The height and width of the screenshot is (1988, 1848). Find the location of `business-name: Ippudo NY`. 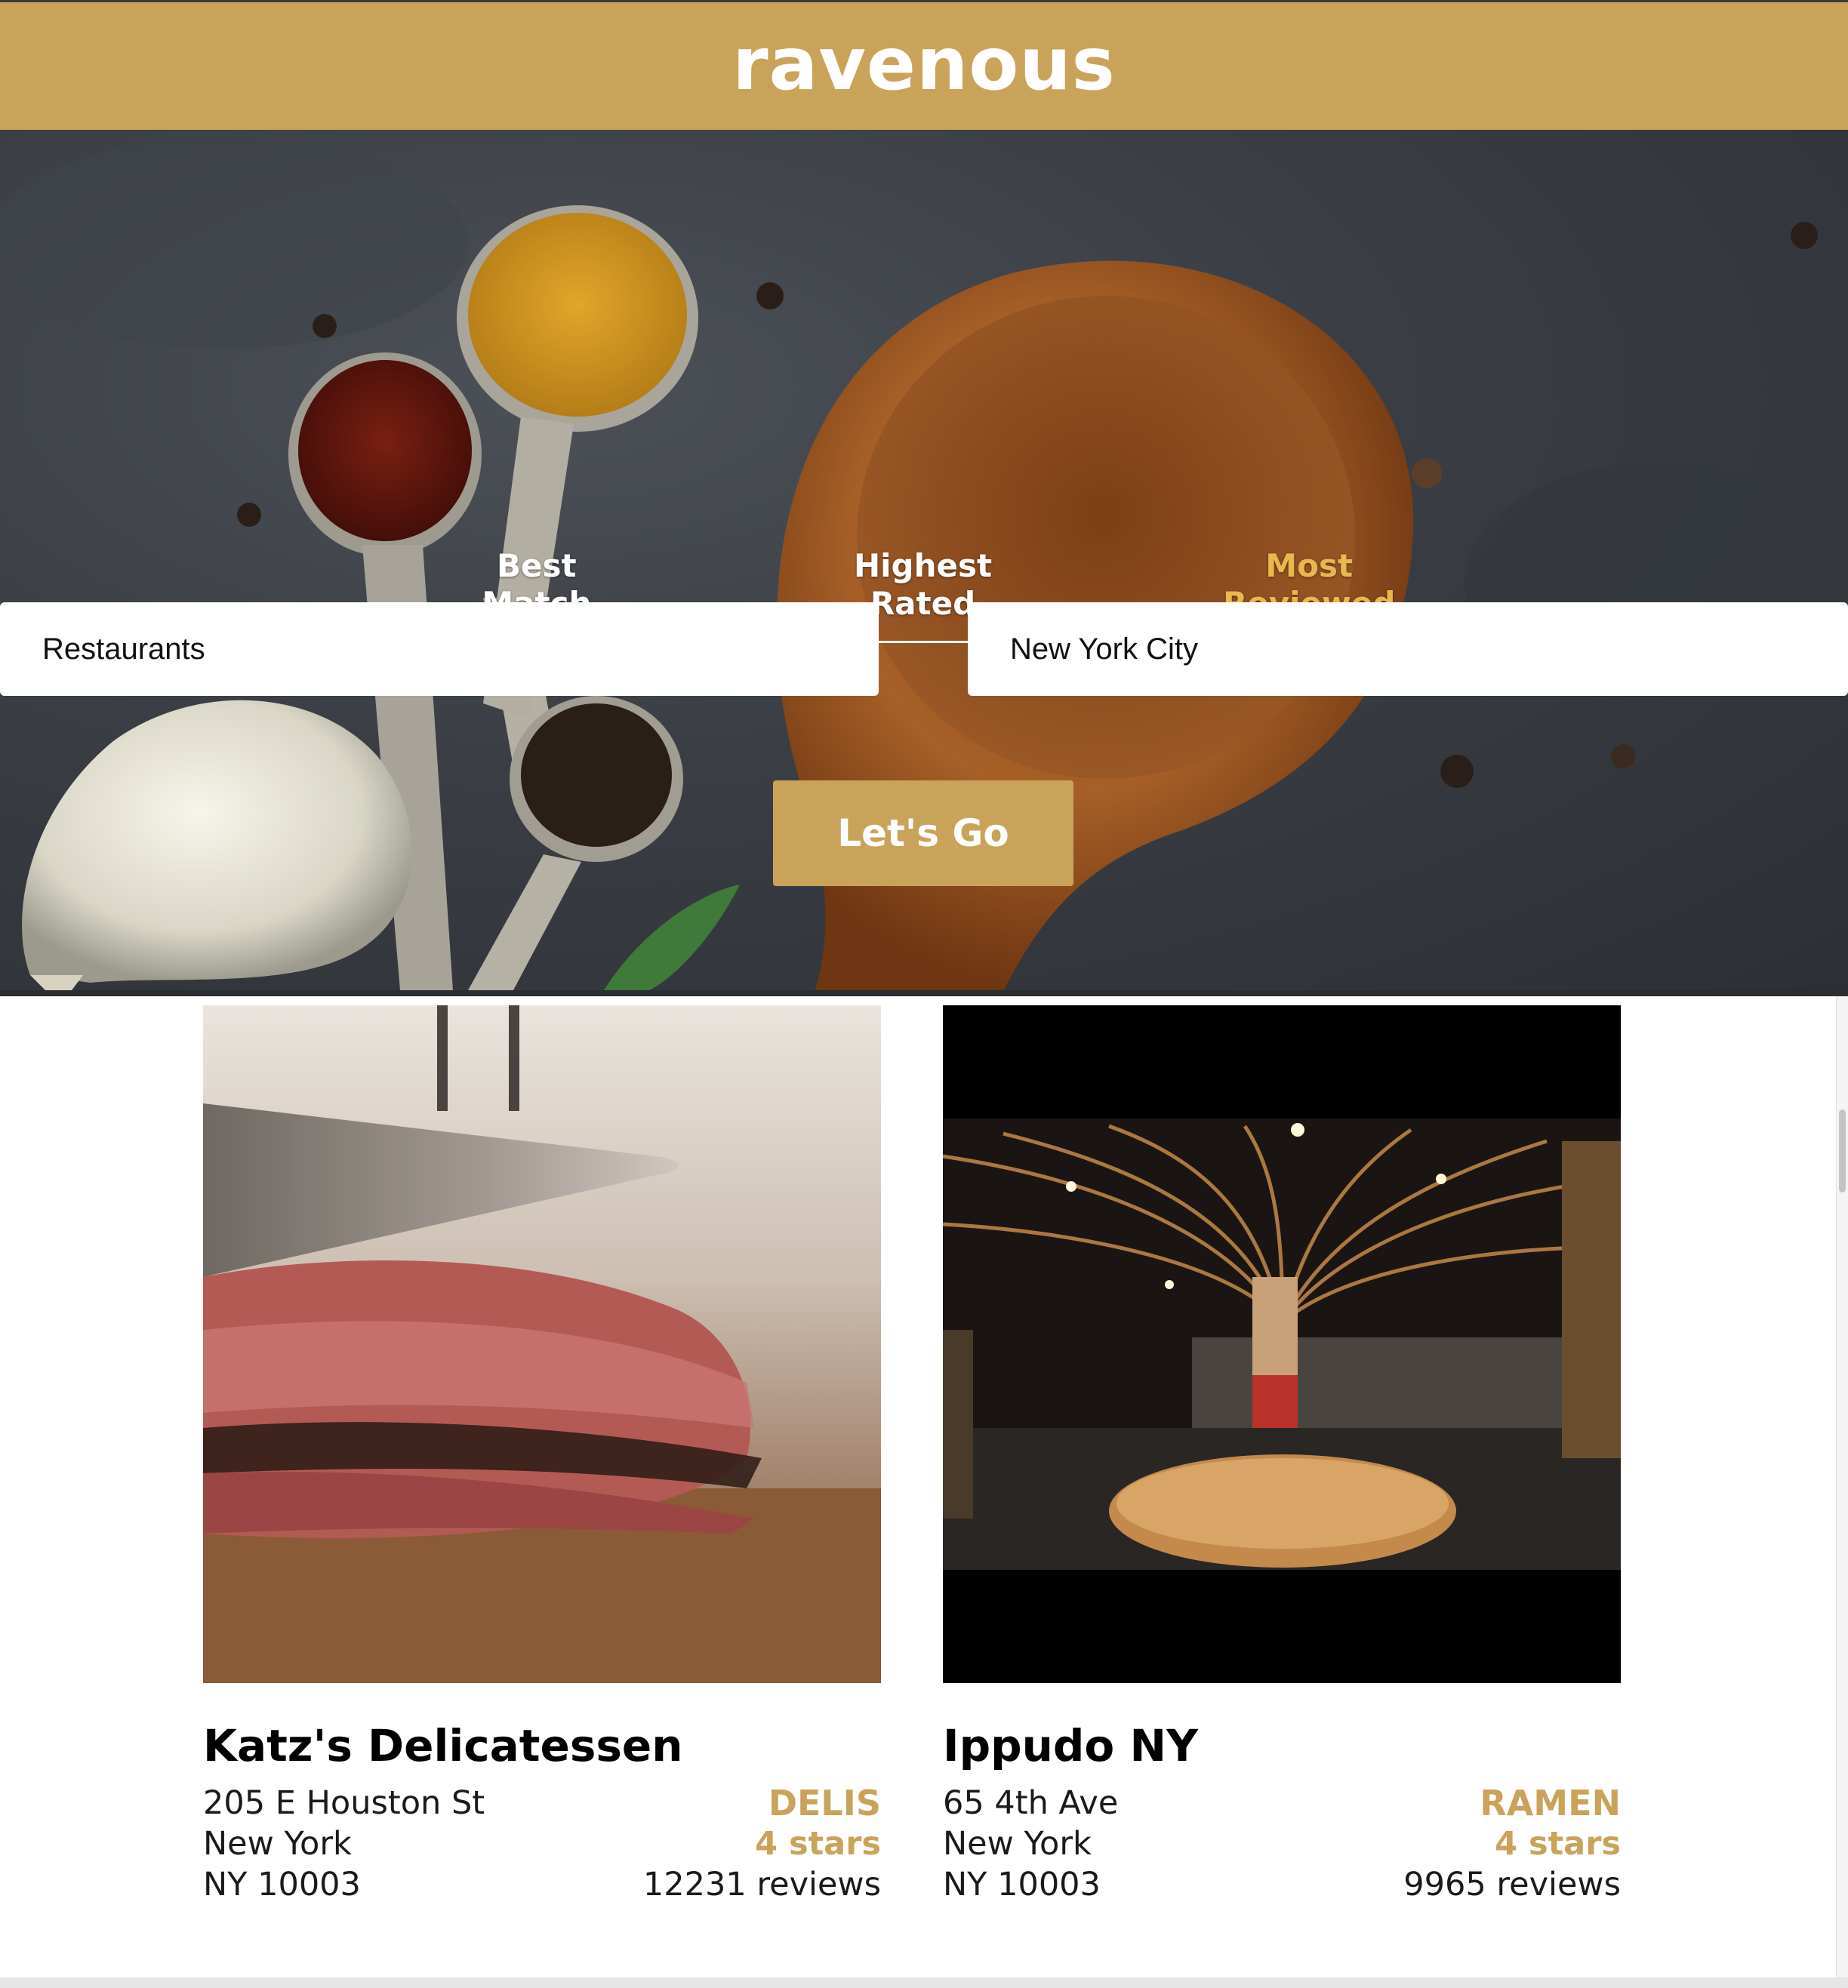

business-name: Ippudo NY is located at coordinates (1071, 1745).